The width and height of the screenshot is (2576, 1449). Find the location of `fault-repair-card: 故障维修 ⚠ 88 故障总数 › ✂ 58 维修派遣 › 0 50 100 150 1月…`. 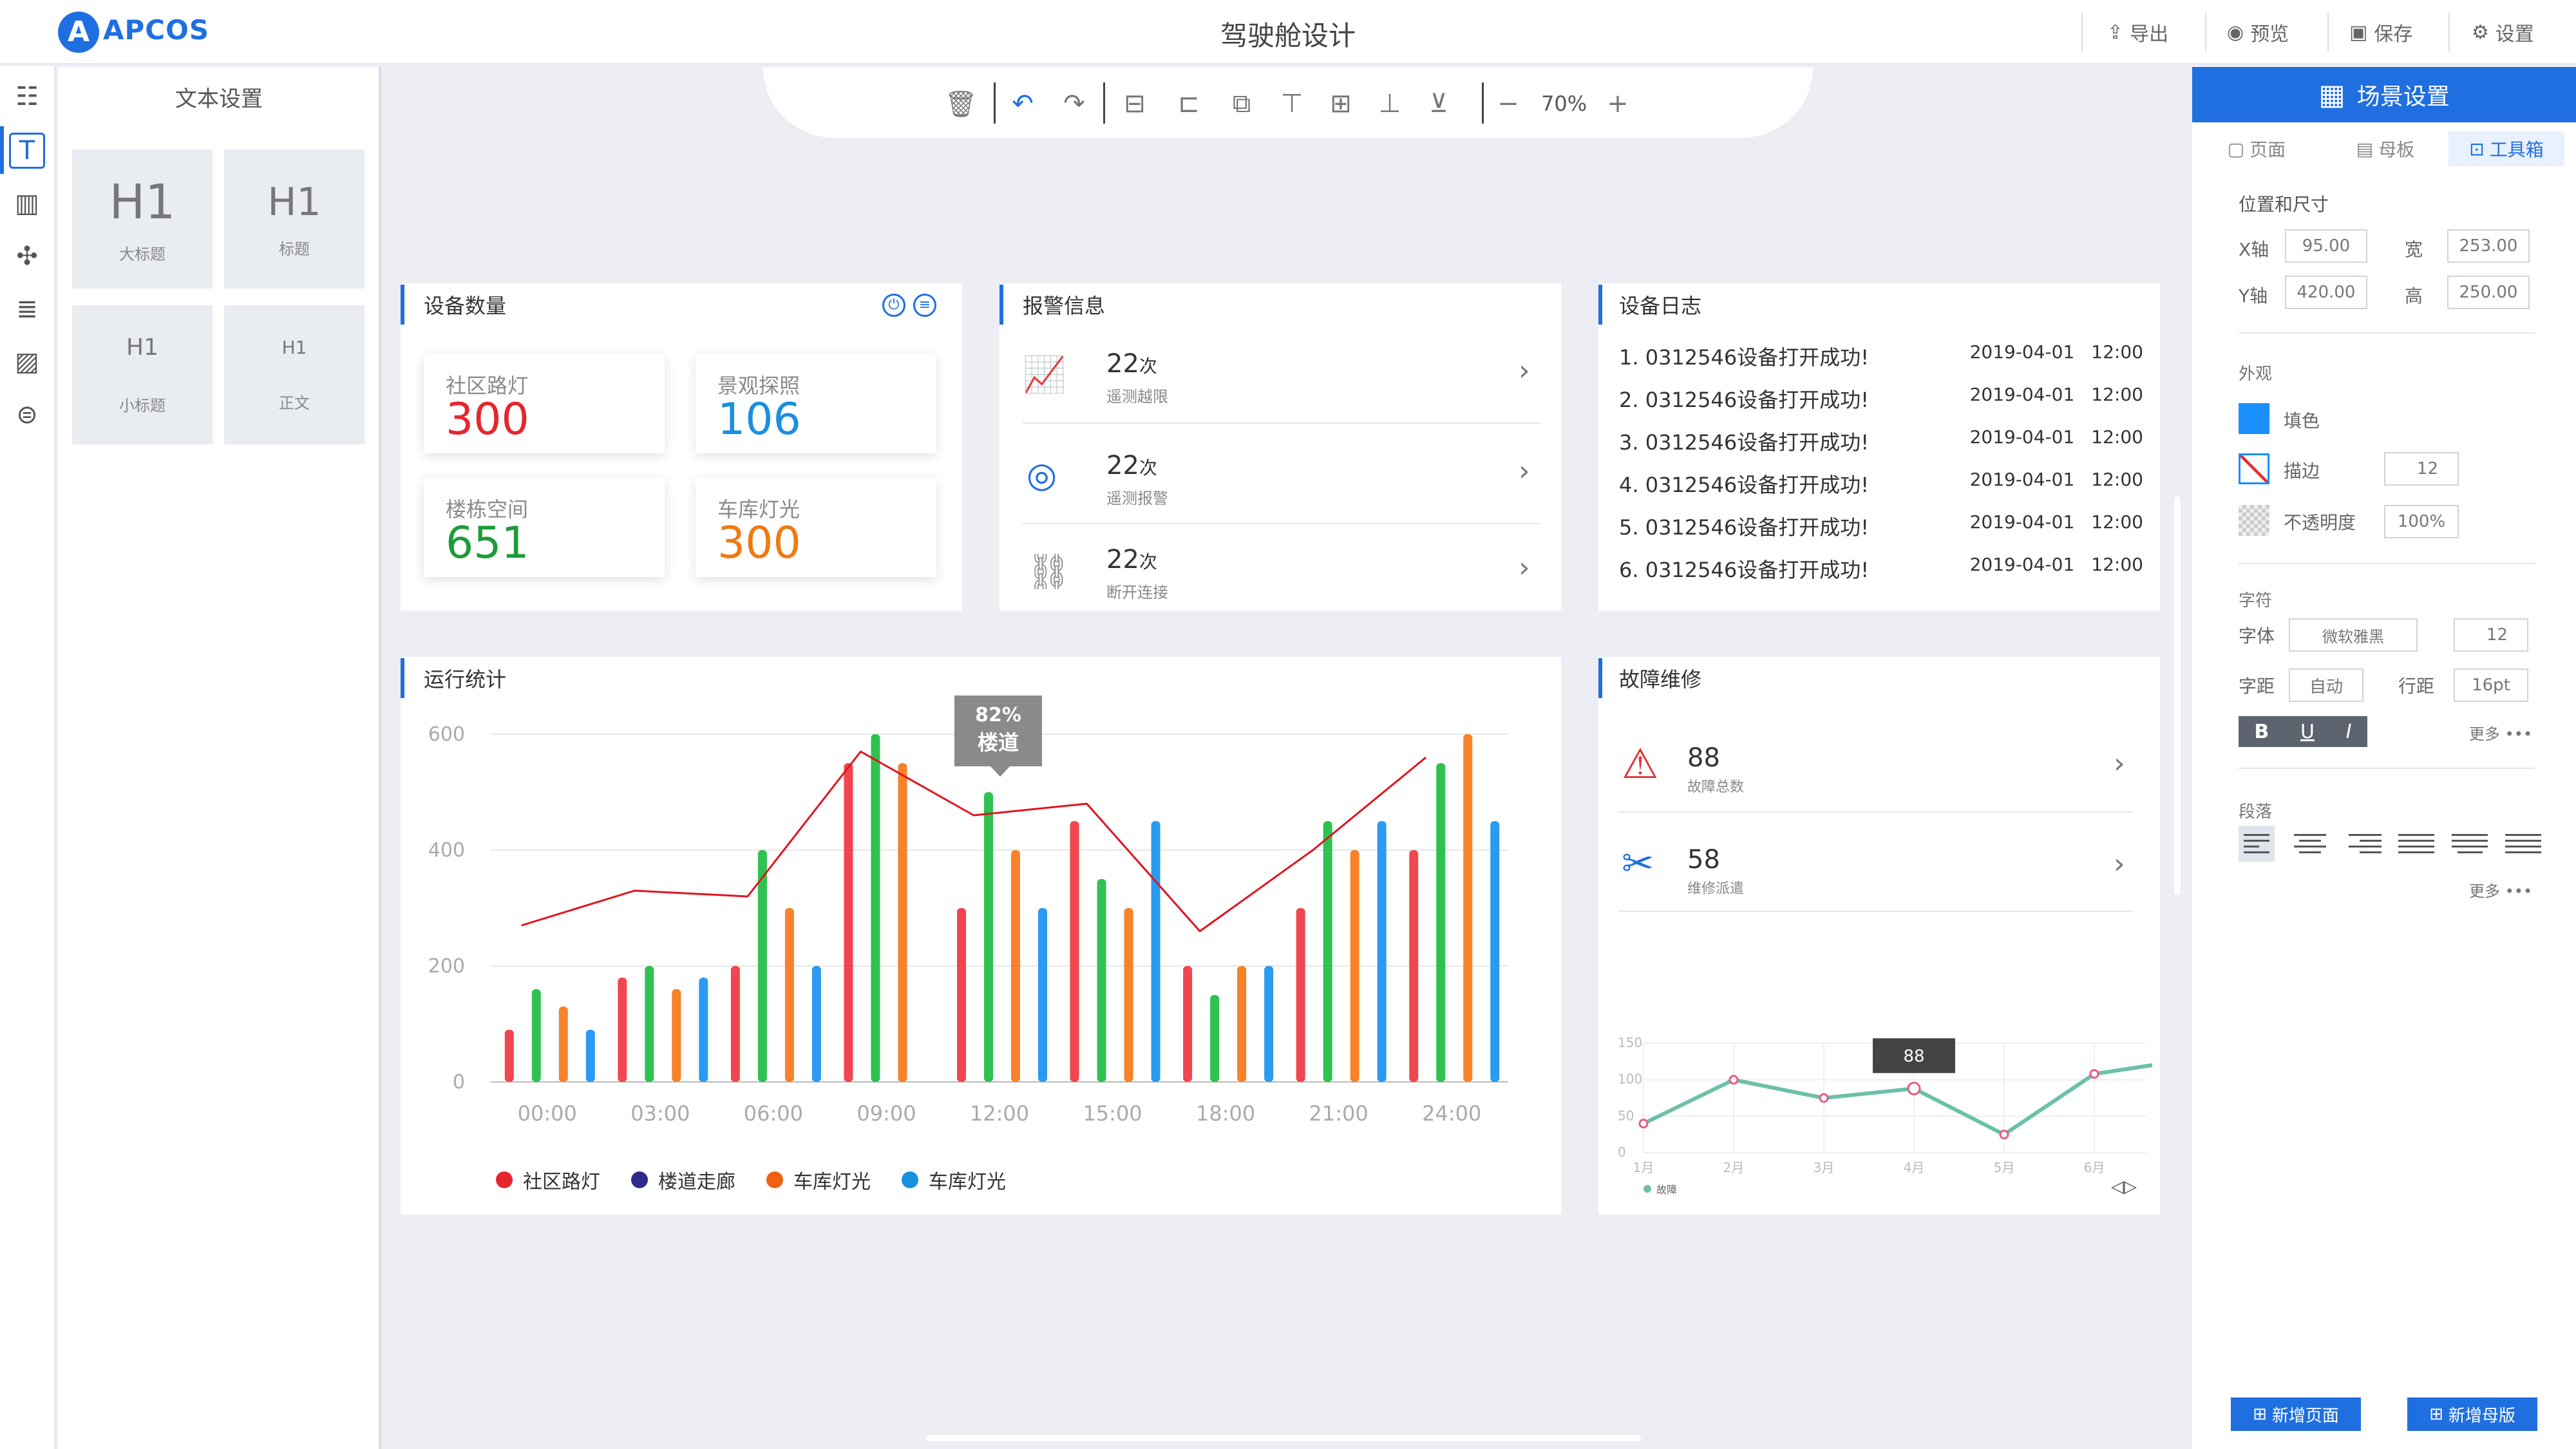

fault-repair-card: 故障维修 ⚠ 88 故障总数 › ✂ 58 维修派遣 › 0 50 100 150 1月… is located at coordinates (1879, 936).